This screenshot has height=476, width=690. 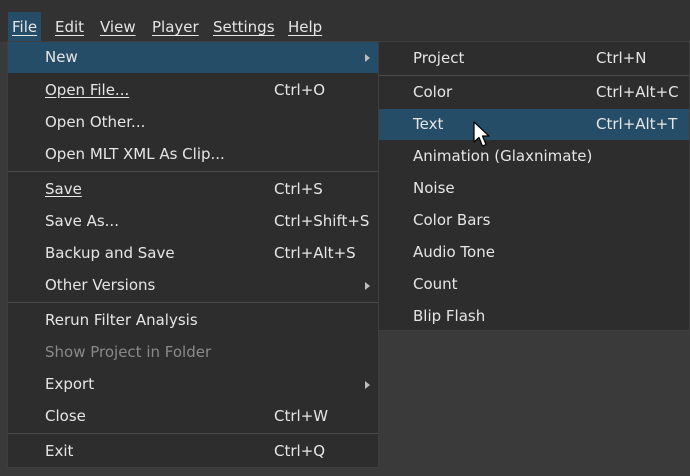 What do you see at coordinates (433, 92) in the screenshot?
I see `menu-item-label: Color` at bounding box center [433, 92].